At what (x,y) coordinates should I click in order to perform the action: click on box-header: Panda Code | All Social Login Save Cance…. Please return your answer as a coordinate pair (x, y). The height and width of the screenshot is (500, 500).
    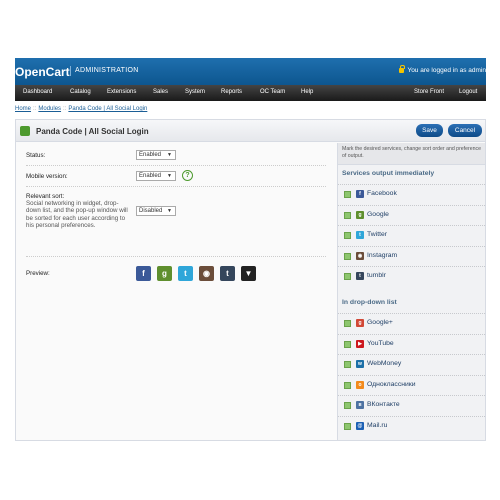
    Looking at the image, I should click on (250, 131).